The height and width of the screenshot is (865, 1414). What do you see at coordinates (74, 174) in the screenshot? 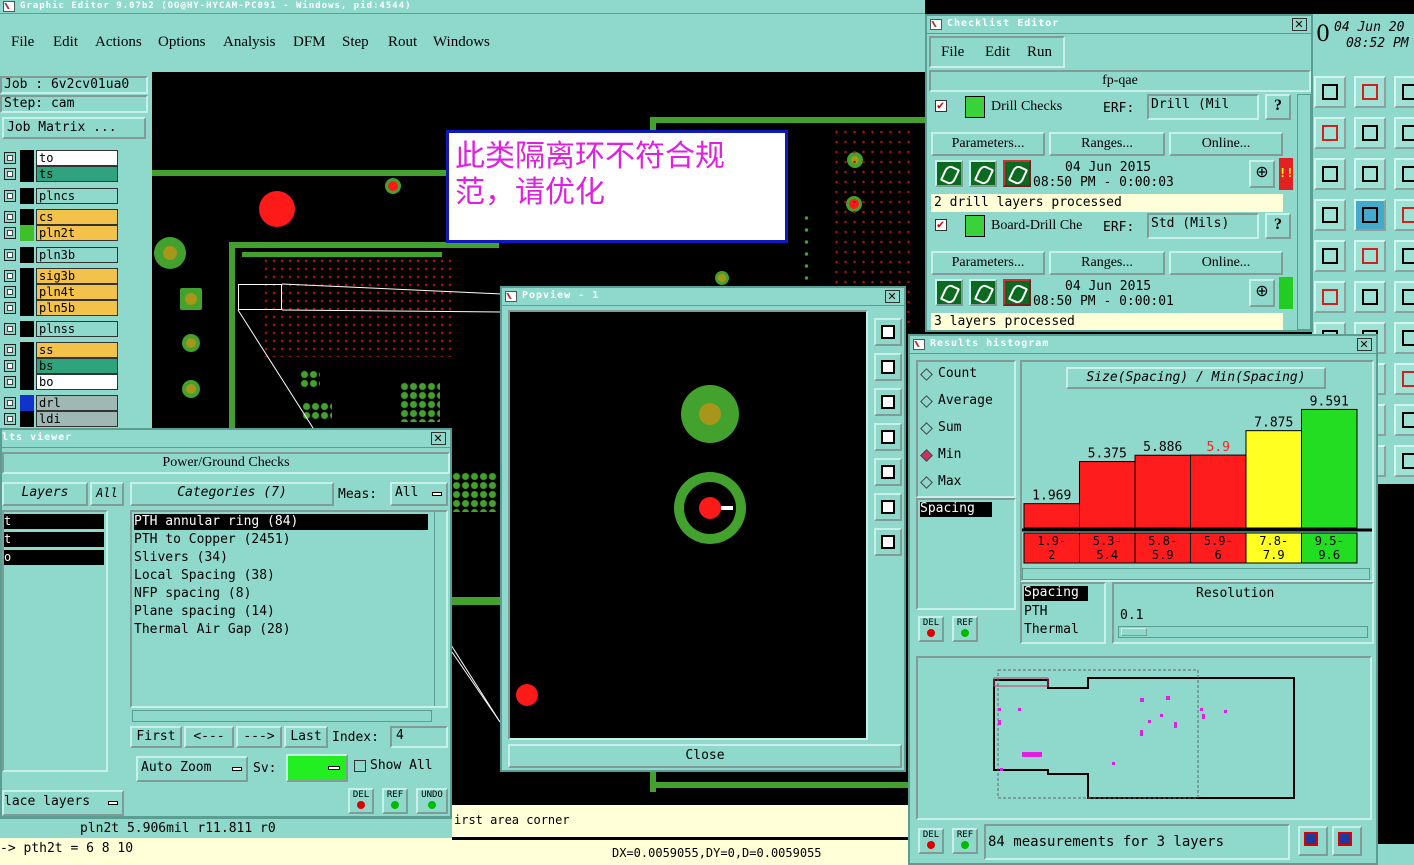
I see `layer-row: ts` at bounding box center [74, 174].